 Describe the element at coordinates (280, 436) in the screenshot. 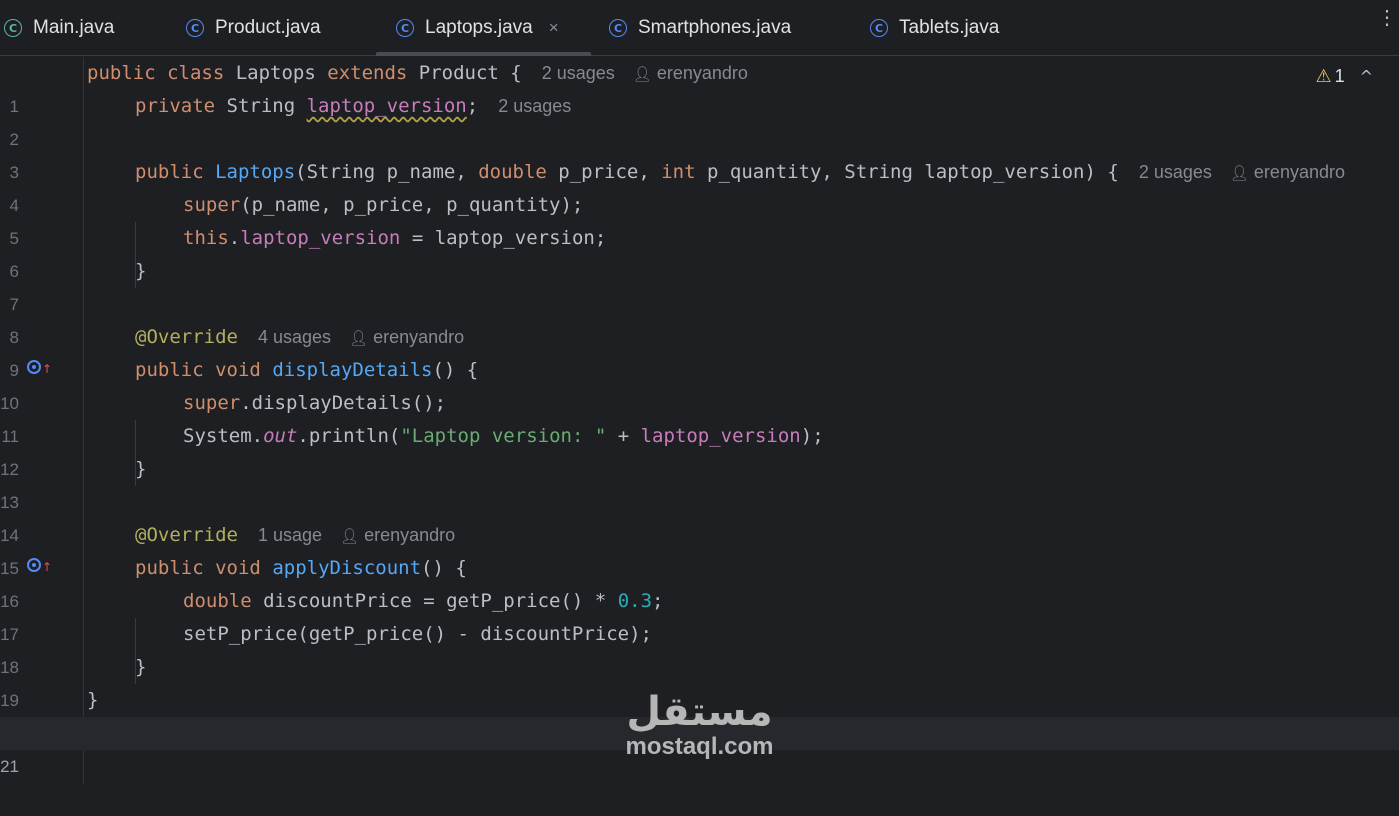

I see `code-token: out` at that location.